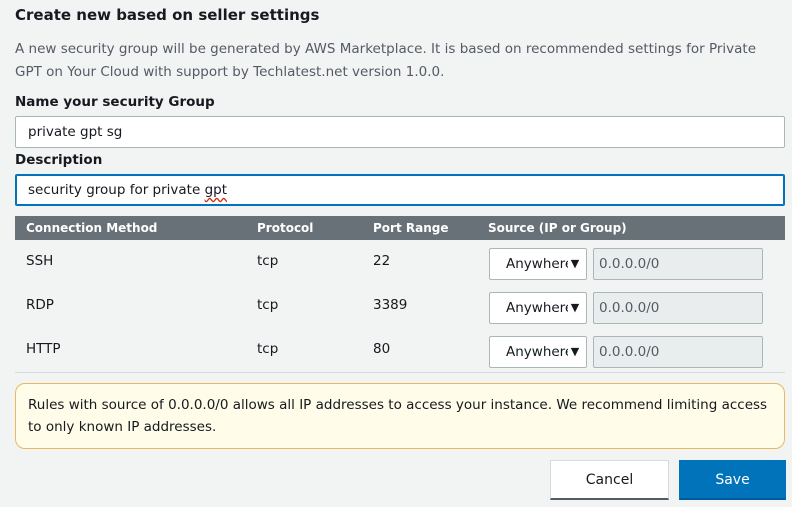 The height and width of the screenshot is (507, 792). I want to click on header-connection-method: Connection Method, so click(92, 228).